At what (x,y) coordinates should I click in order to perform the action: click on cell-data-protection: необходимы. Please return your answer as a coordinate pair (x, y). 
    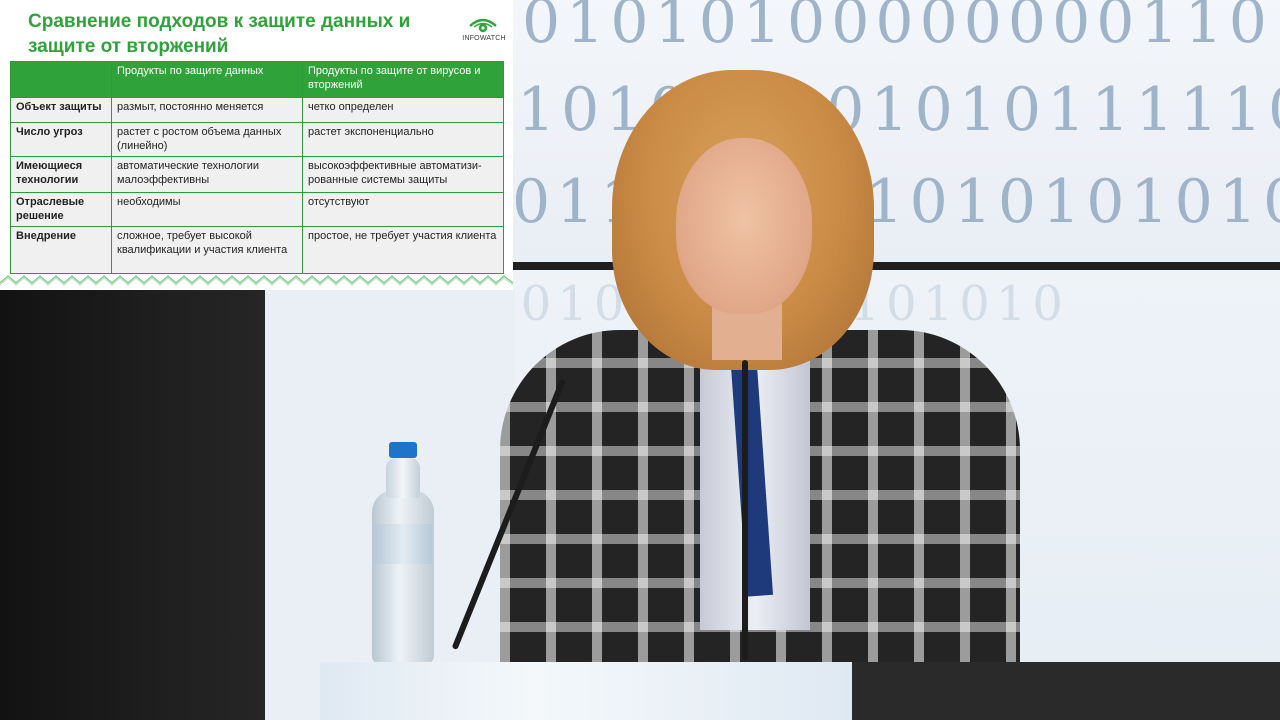
    Looking at the image, I should click on (207, 209).